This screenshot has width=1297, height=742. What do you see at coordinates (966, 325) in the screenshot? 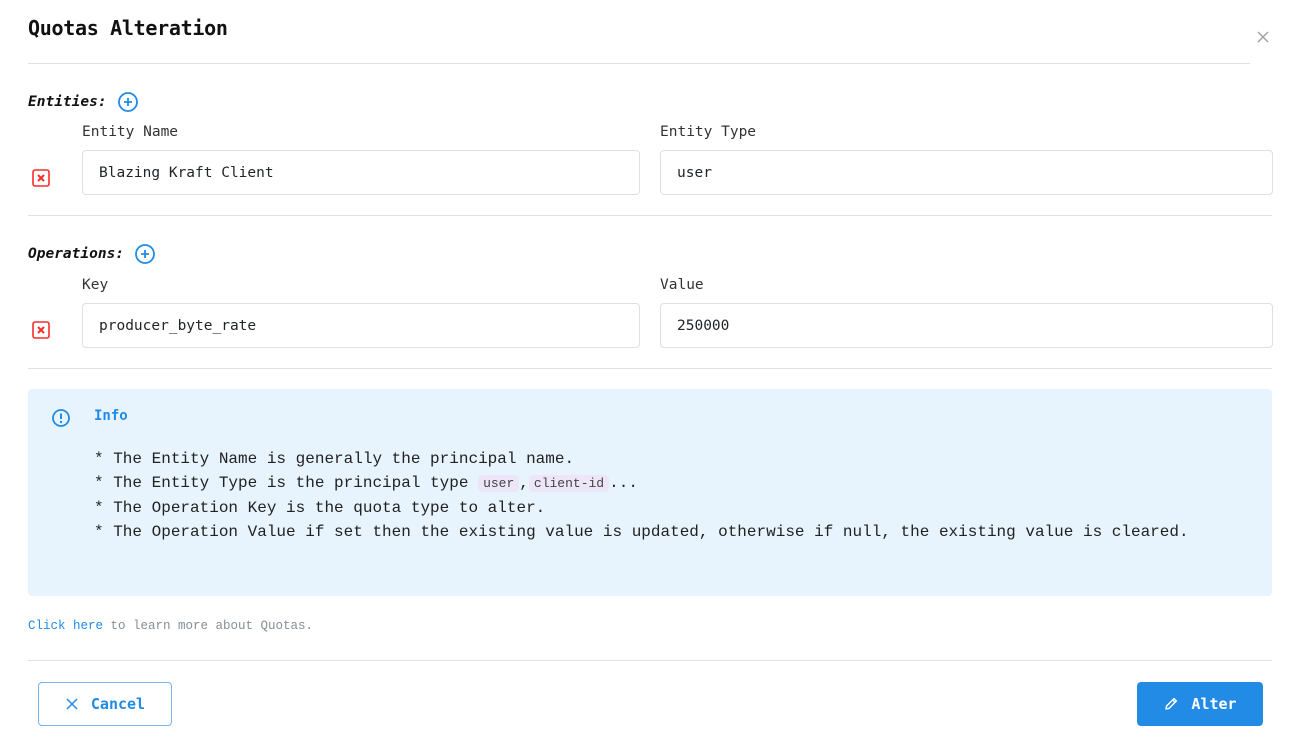
I see `operation-value-input` at bounding box center [966, 325].